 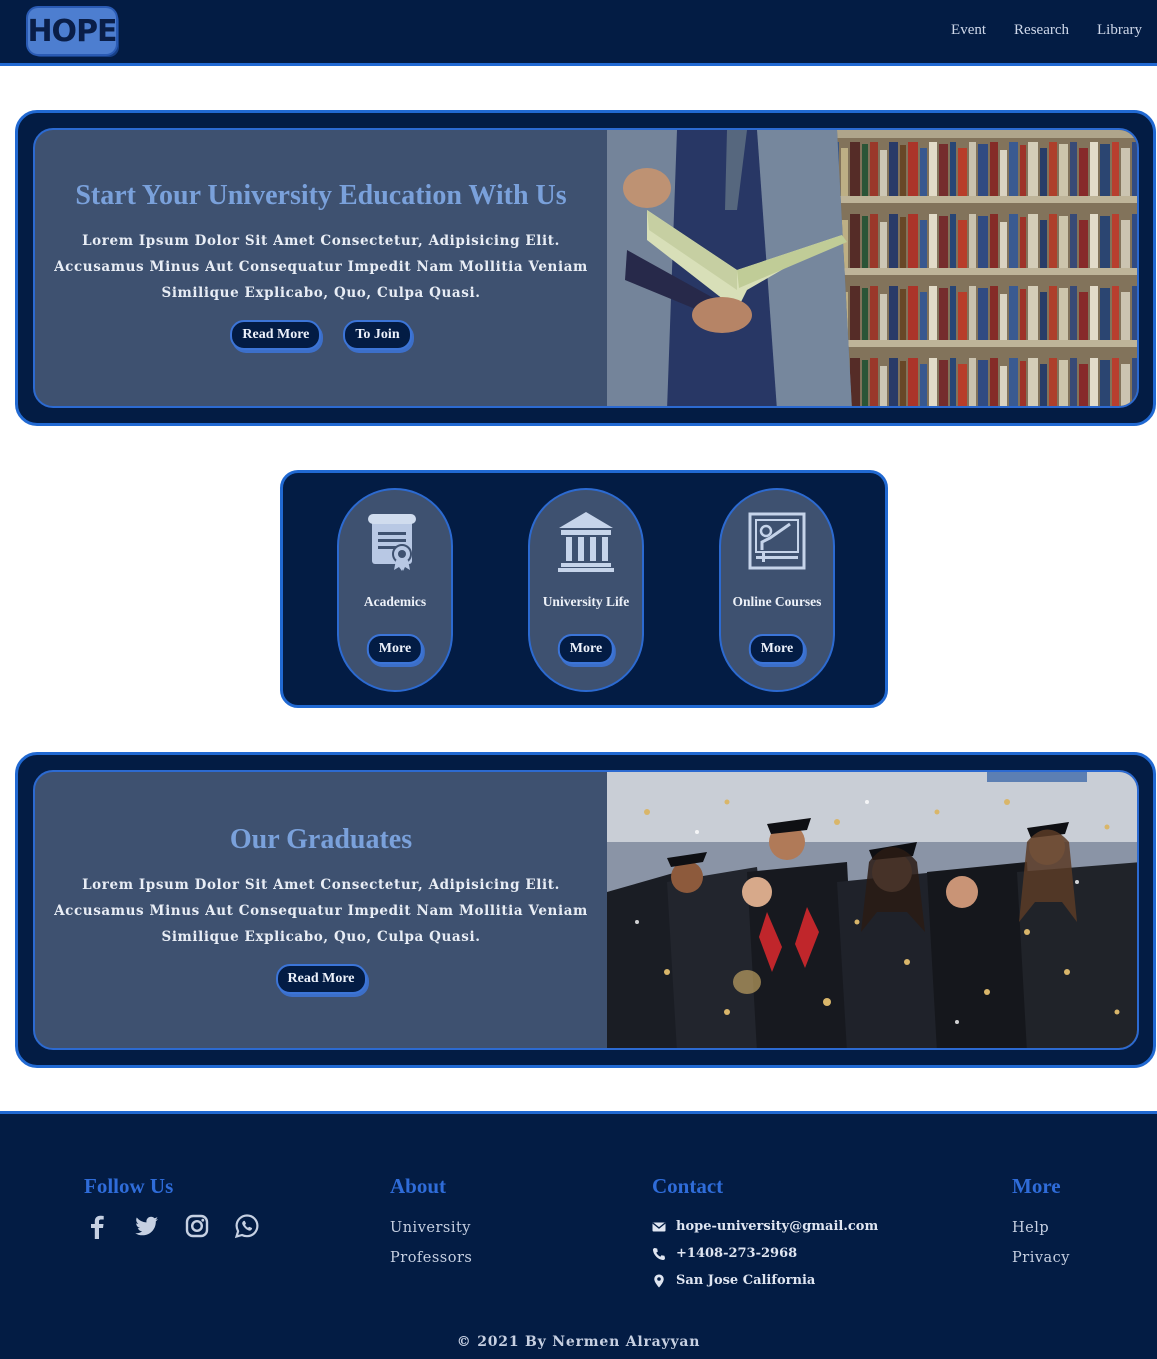 What do you see at coordinates (658, 1253) in the screenshot?
I see `phone-icon` at bounding box center [658, 1253].